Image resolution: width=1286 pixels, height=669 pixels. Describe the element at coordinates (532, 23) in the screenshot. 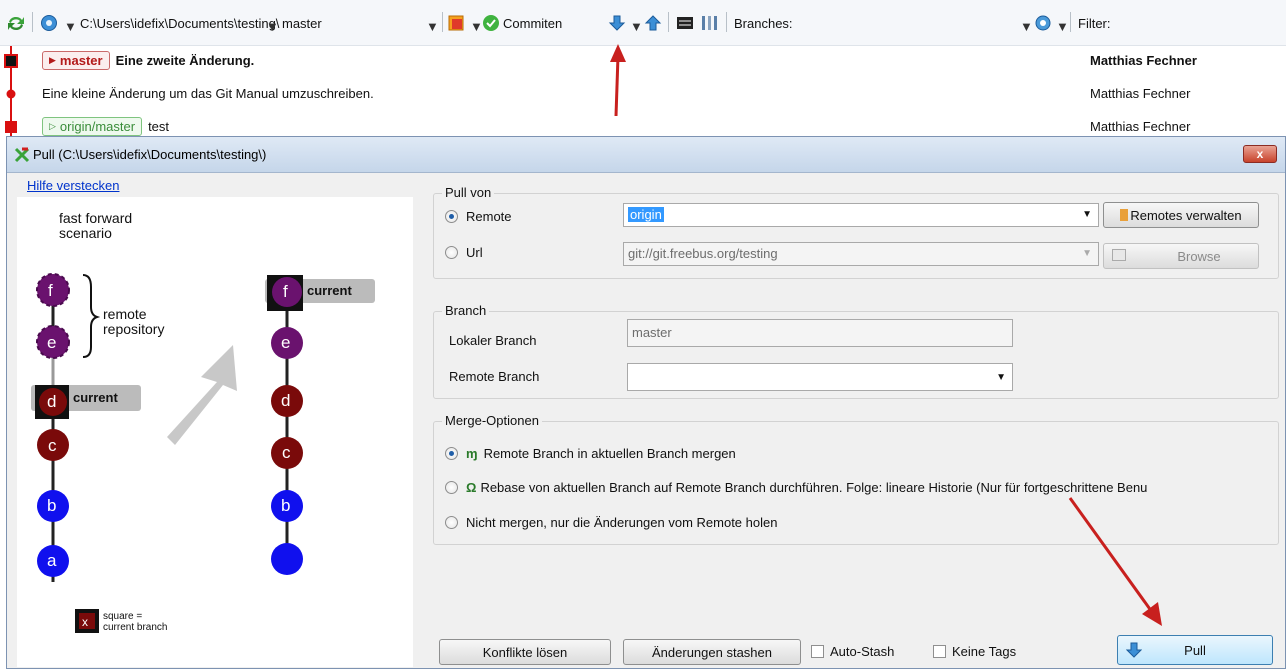

I see `commit-button: Commiten` at that location.